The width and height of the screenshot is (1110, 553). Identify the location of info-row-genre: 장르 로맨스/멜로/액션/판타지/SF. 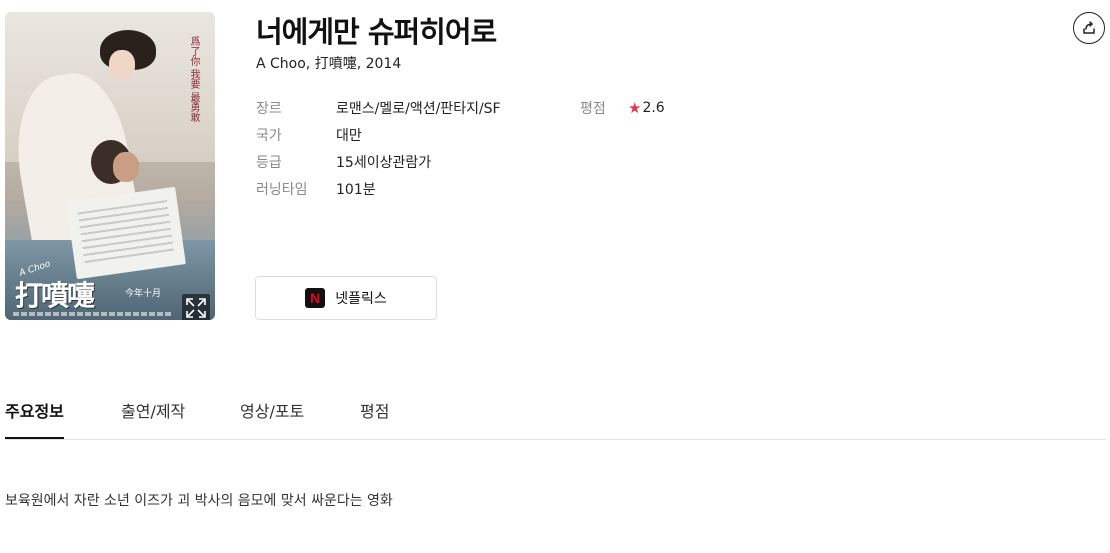
(378, 107).